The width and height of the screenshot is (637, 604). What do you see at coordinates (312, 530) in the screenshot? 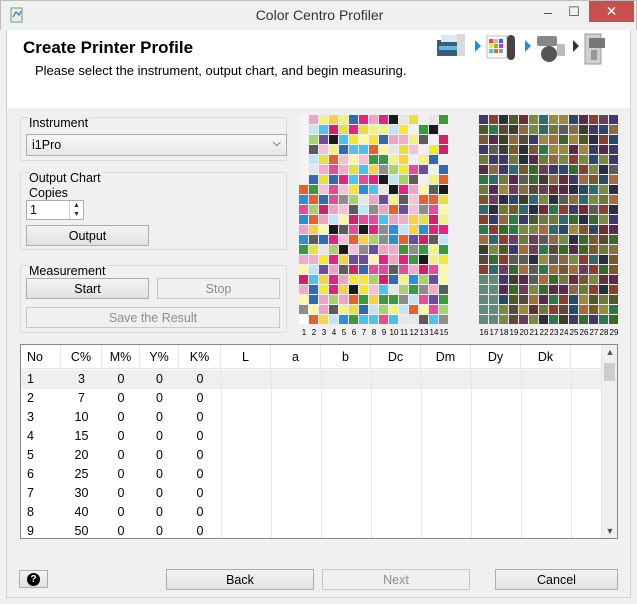
I see `table-row: 9 50 0 0 0` at bounding box center [312, 530].